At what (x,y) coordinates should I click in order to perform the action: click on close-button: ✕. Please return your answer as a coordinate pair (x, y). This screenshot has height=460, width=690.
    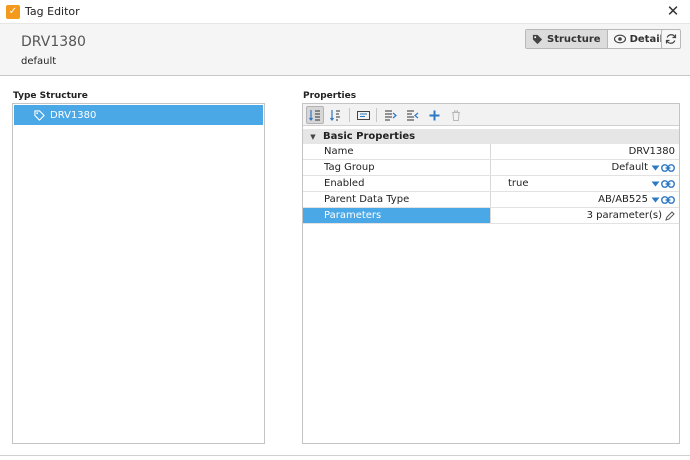
    Looking at the image, I should click on (673, 11).